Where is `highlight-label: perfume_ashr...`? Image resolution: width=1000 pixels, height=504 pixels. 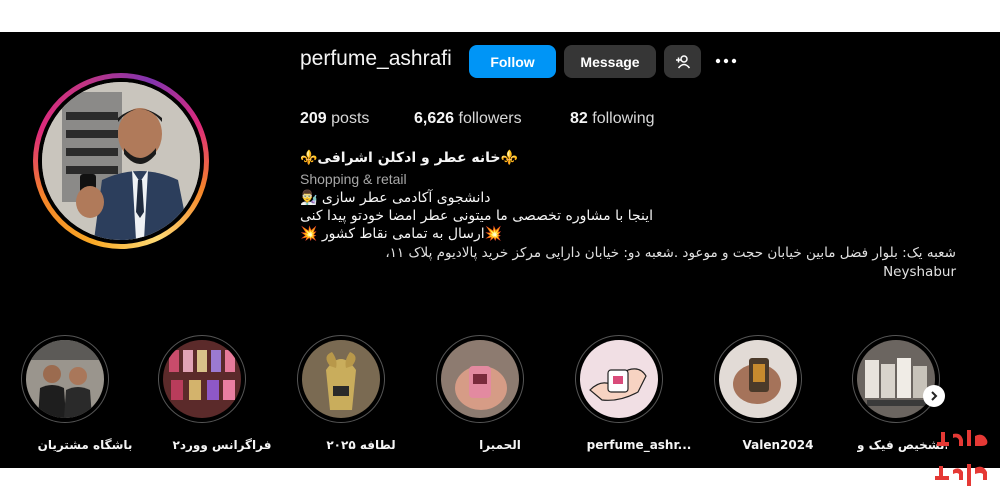
highlight-label: perfume_ashr... is located at coordinates (639, 445).